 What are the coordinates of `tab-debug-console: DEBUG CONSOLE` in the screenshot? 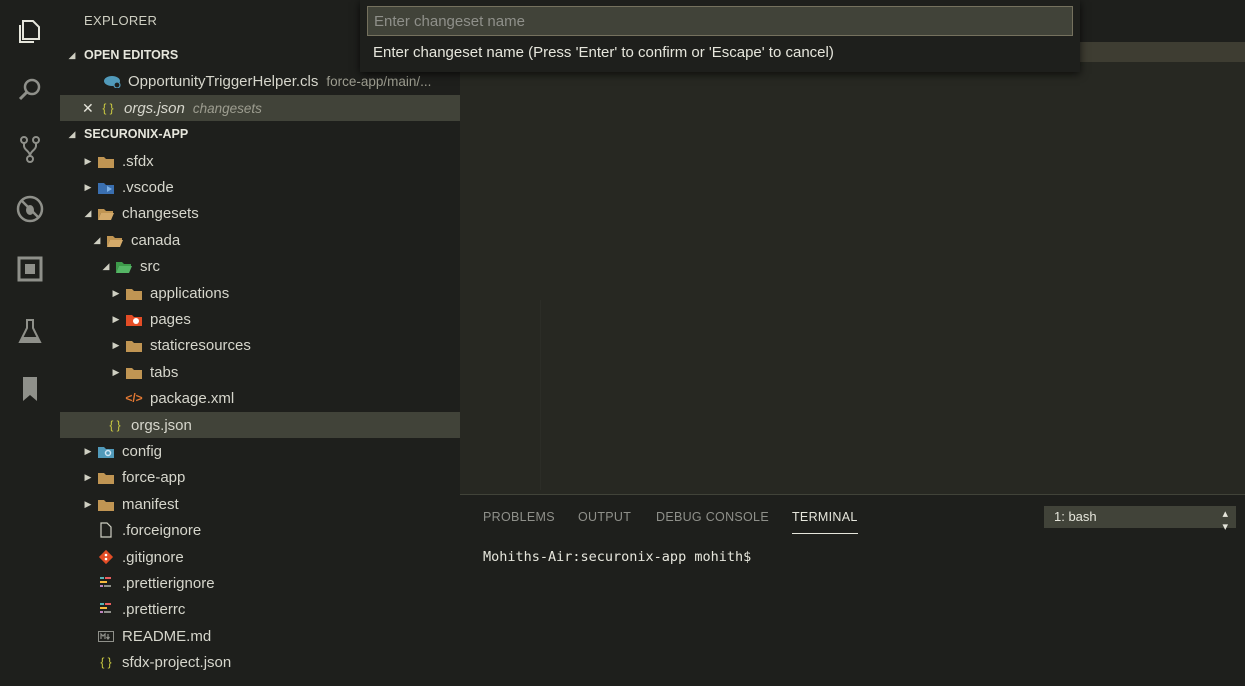 It's located at (712, 517).